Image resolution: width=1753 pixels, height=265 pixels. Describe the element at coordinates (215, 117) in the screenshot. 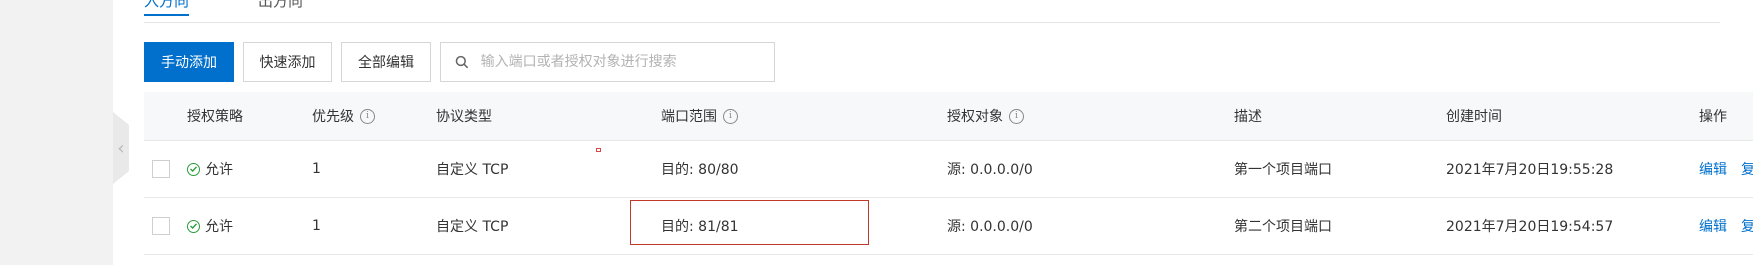

I see `header-policy: 授权策略` at that location.